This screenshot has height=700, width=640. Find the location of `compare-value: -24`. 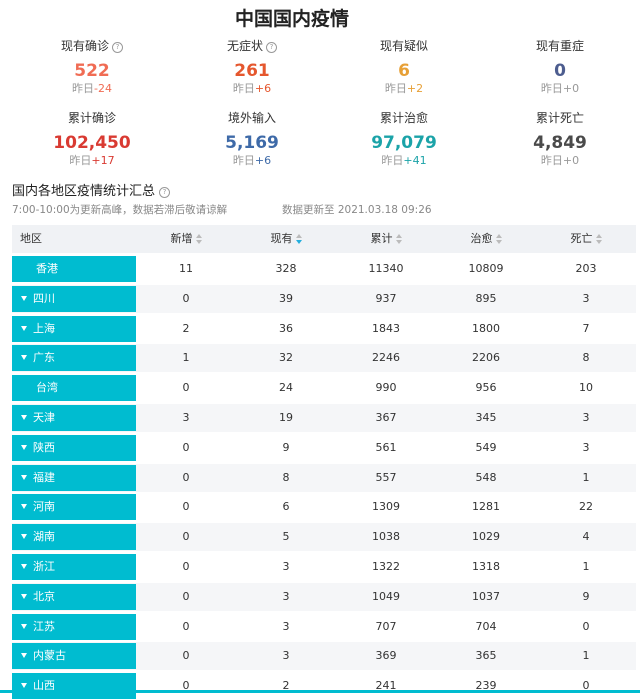

compare-value: -24 is located at coordinates (103, 88).